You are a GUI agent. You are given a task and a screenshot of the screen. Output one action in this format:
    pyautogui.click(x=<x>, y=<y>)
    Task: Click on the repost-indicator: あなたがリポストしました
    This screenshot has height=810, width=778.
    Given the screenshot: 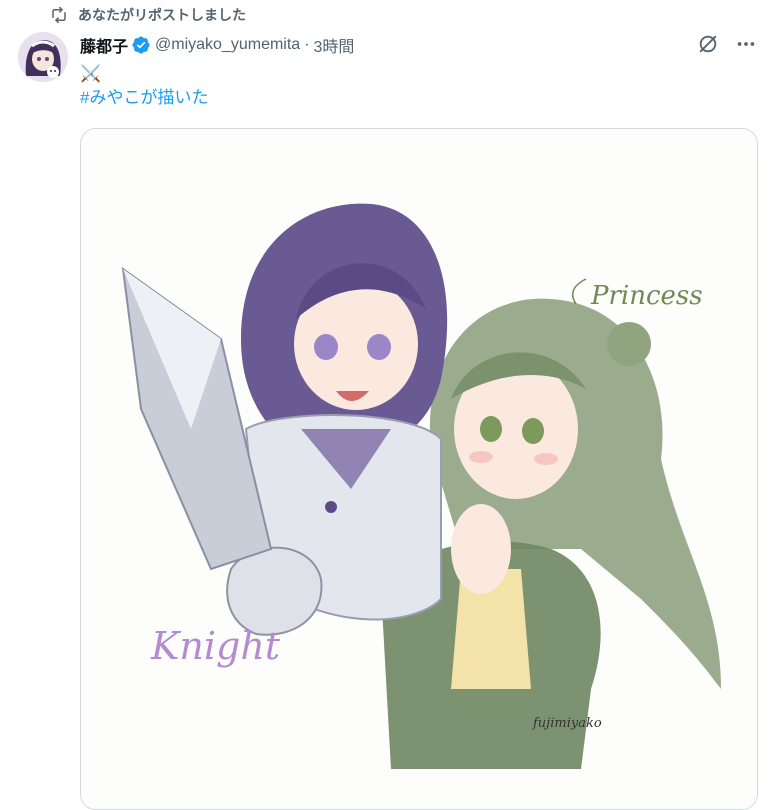 What is the action you would take?
    pyautogui.click(x=148, y=15)
    